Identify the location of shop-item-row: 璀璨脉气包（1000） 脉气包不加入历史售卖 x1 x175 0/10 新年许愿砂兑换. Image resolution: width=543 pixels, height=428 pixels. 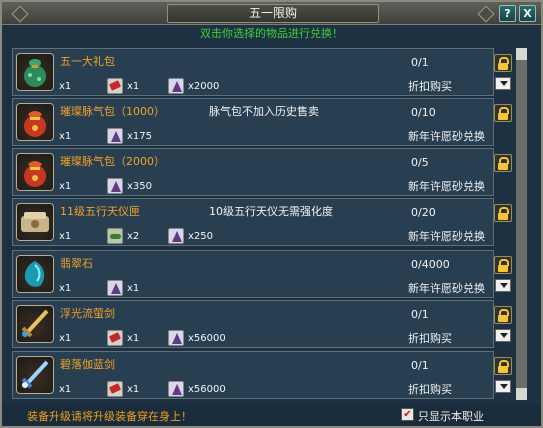
(253, 122).